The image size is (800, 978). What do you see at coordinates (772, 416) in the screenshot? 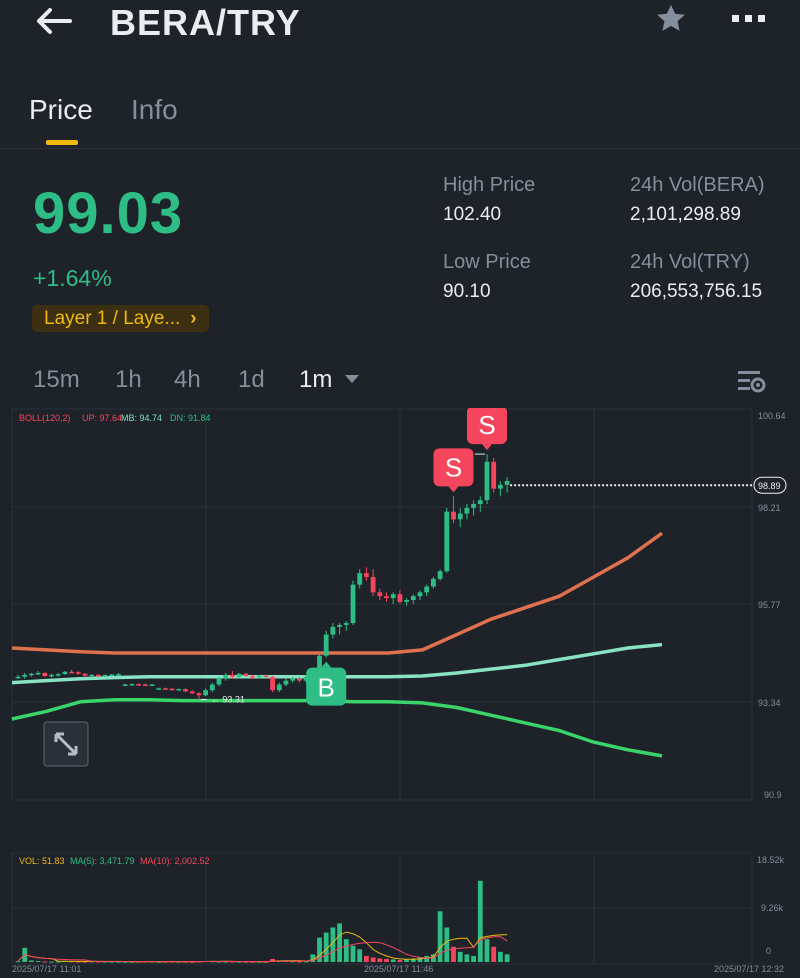
I see `y-tick-label: 100.64` at bounding box center [772, 416].